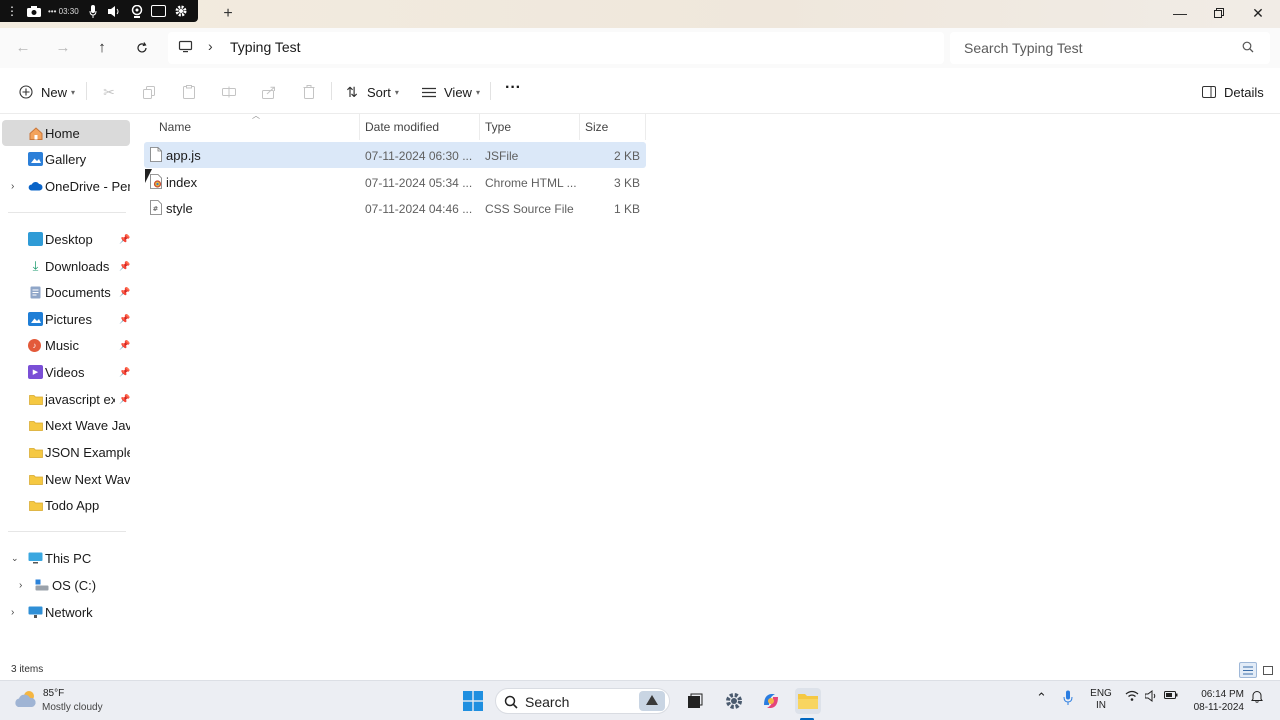 The height and width of the screenshot is (720, 1280). Describe the element at coordinates (87, 452) in the screenshot. I see `sidebar-item-label: JSON Example 2` at that location.